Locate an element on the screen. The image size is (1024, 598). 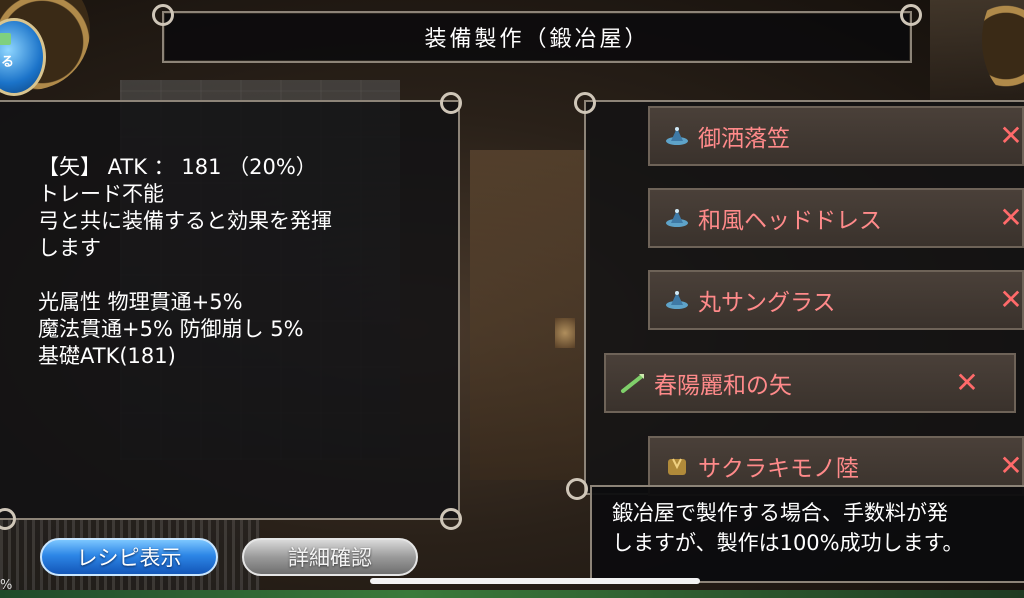
kimono-icon is located at coordinates (677, 466).